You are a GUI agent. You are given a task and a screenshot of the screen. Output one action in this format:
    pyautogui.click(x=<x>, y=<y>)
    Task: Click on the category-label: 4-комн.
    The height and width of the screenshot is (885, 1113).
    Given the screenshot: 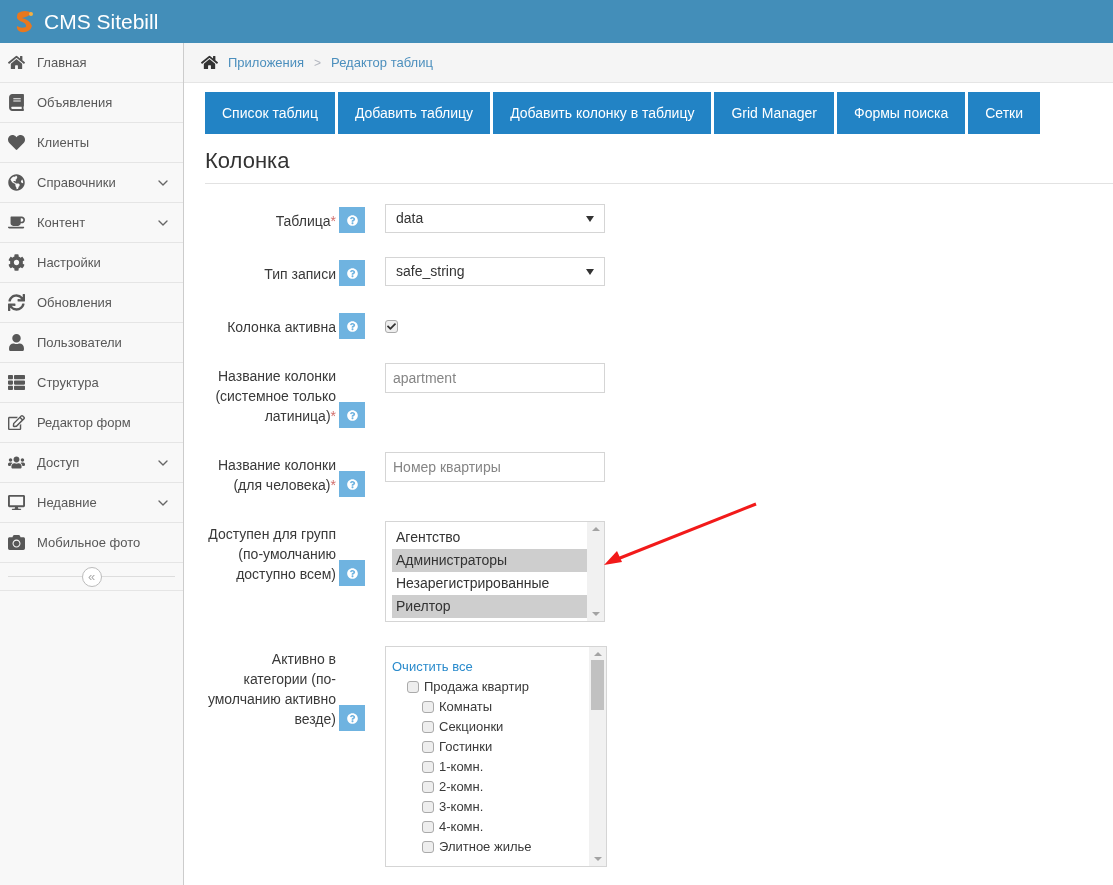 What is the action you would take?
    pyautogui.click(x=461, y=827)
    